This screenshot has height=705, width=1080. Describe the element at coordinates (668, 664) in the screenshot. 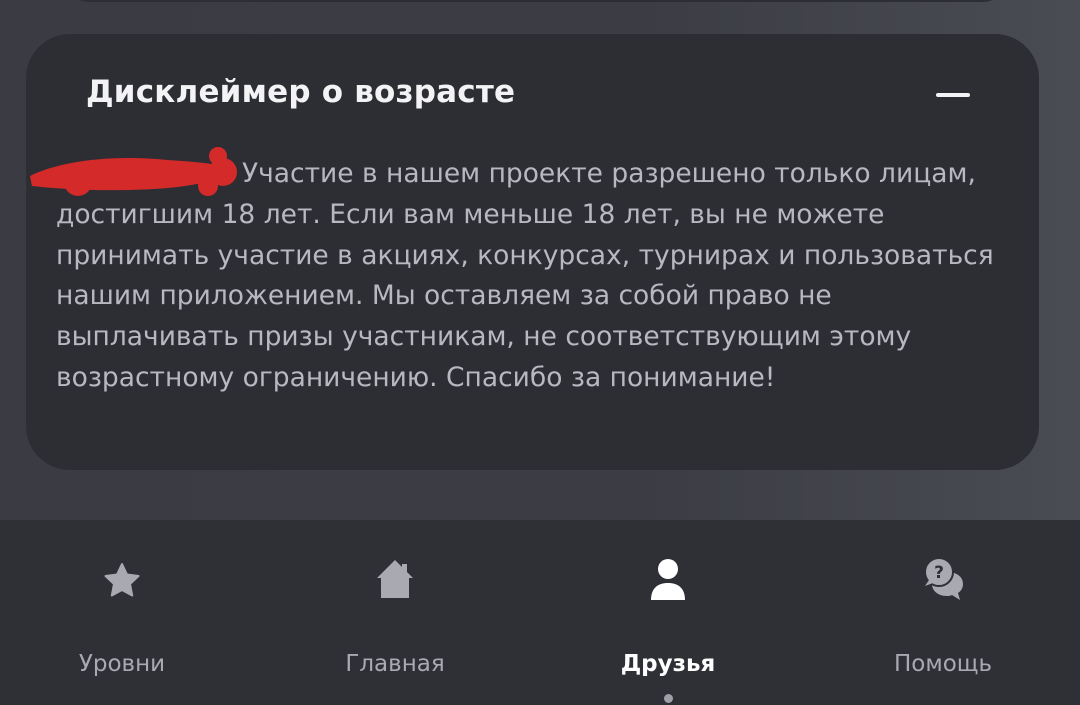

I see `nav-label-friends: Друзья` at that location.